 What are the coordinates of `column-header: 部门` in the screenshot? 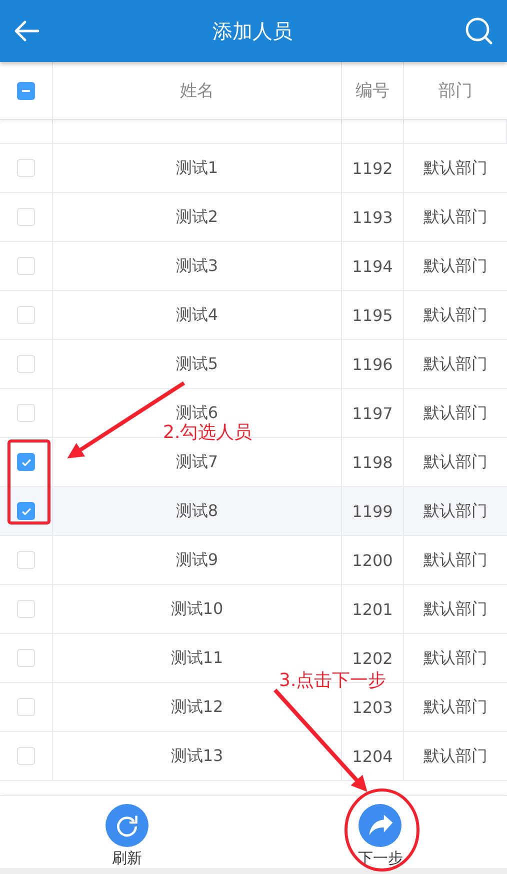 It's located at (455, 91).